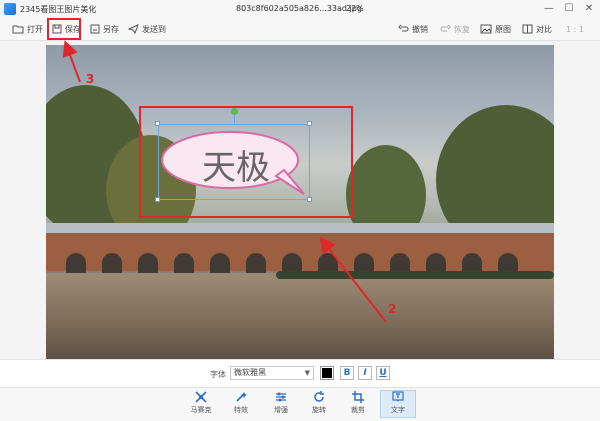 The width and height of the screenshot is (600, 421). I want to click on font-select: 微软雅黑 ▼, so click(272, 373).